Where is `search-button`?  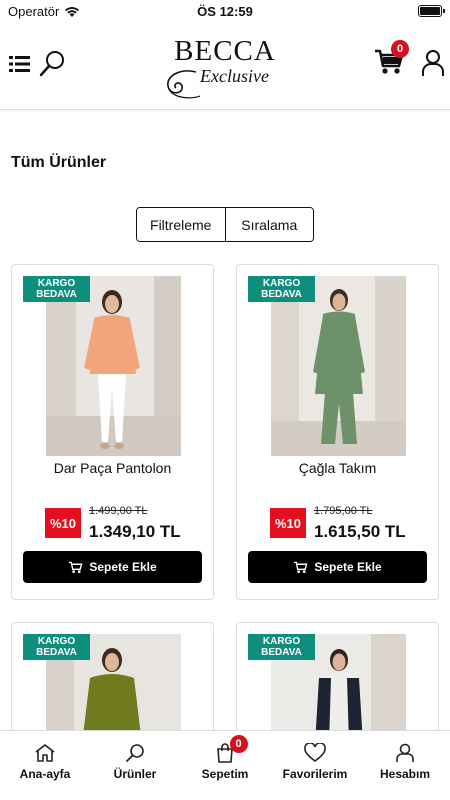
search-button is located at coordinates (52, 64).